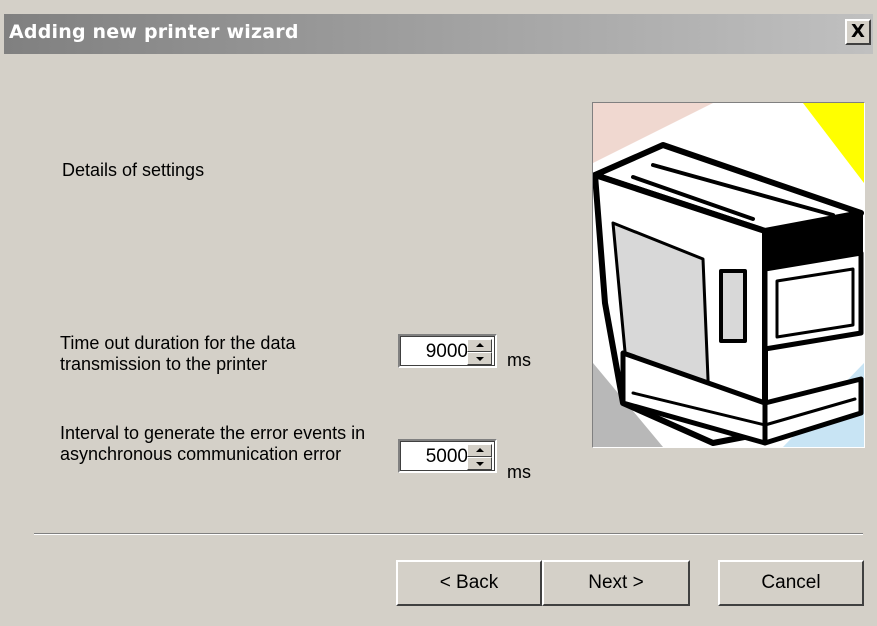 The width and height of the screenshot is (877, 626). Describe the element at coordinates (448, 534) in the screenshot. I see `separator-line` at that location.